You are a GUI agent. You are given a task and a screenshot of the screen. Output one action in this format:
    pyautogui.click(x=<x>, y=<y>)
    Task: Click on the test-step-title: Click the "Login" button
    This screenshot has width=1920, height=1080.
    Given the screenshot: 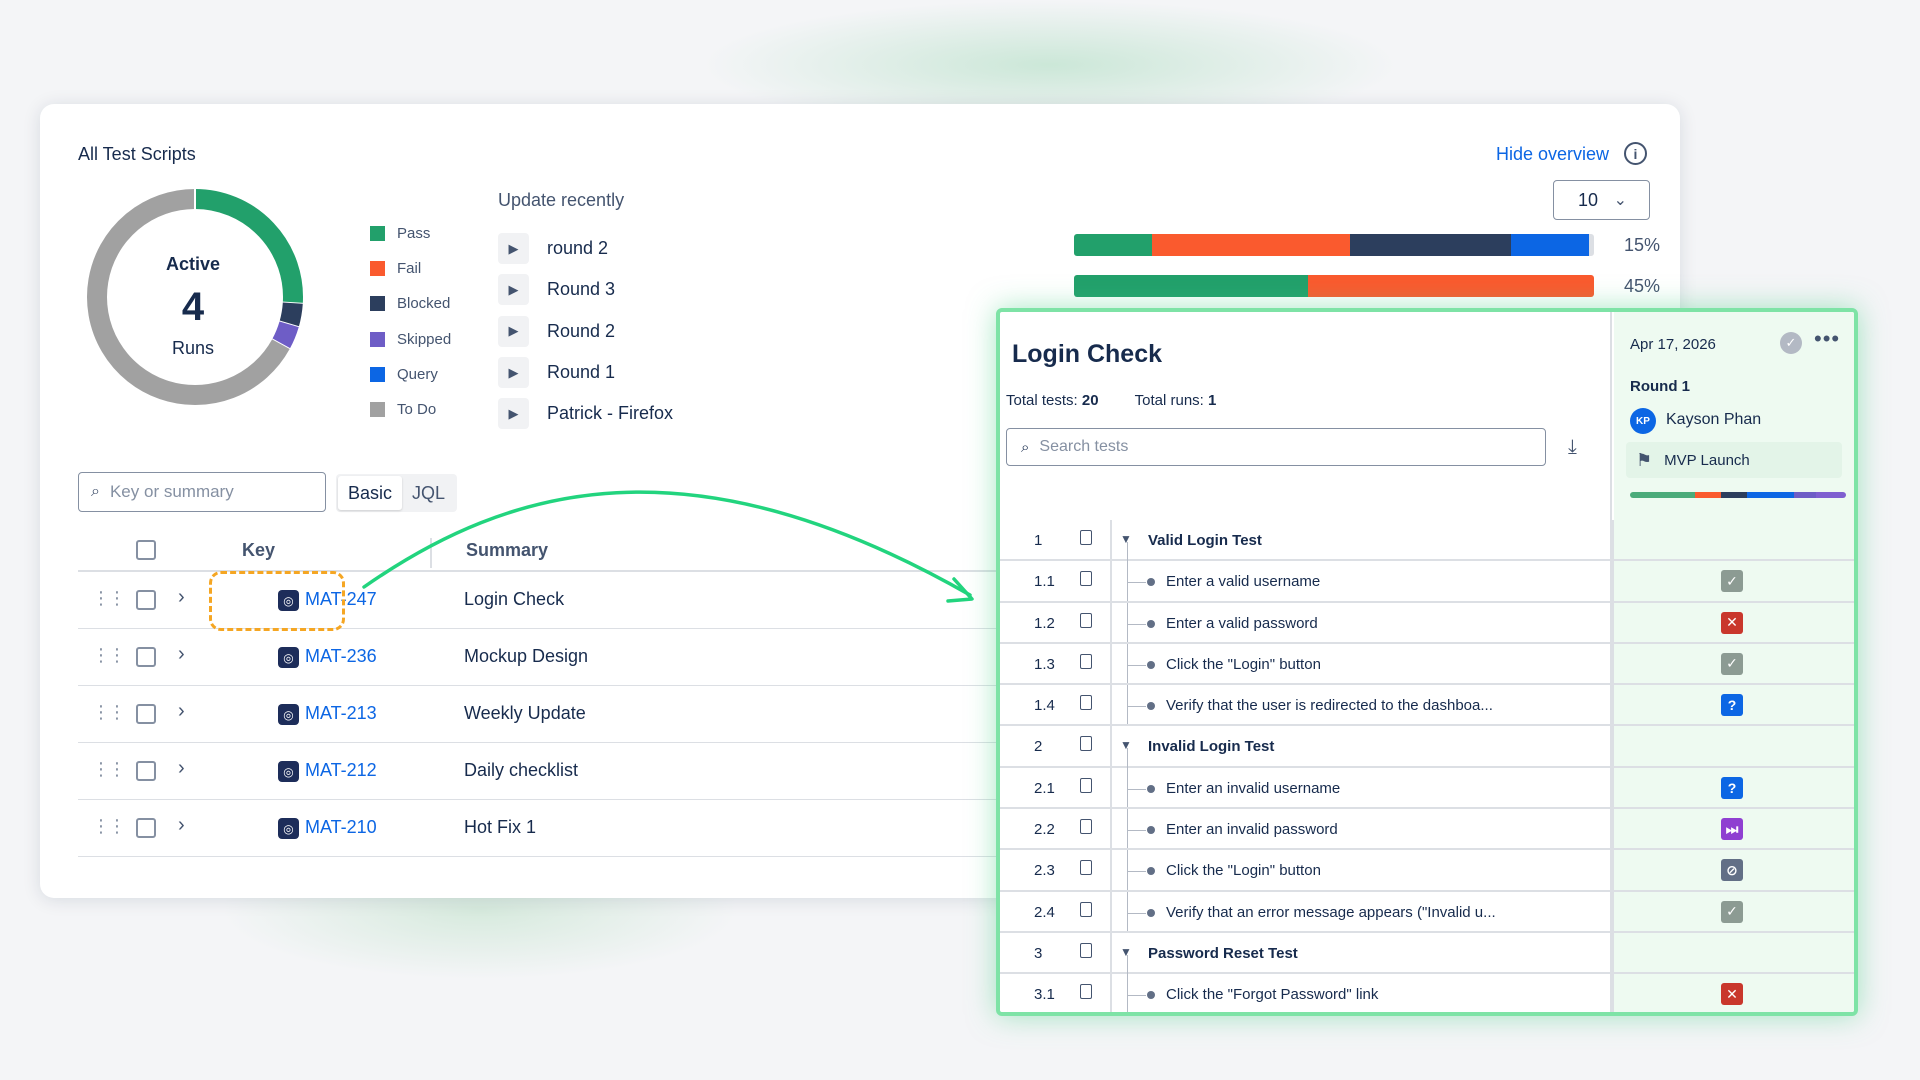 What is the action you would take?
    pyautogui.click(x=1243, y=664)
    